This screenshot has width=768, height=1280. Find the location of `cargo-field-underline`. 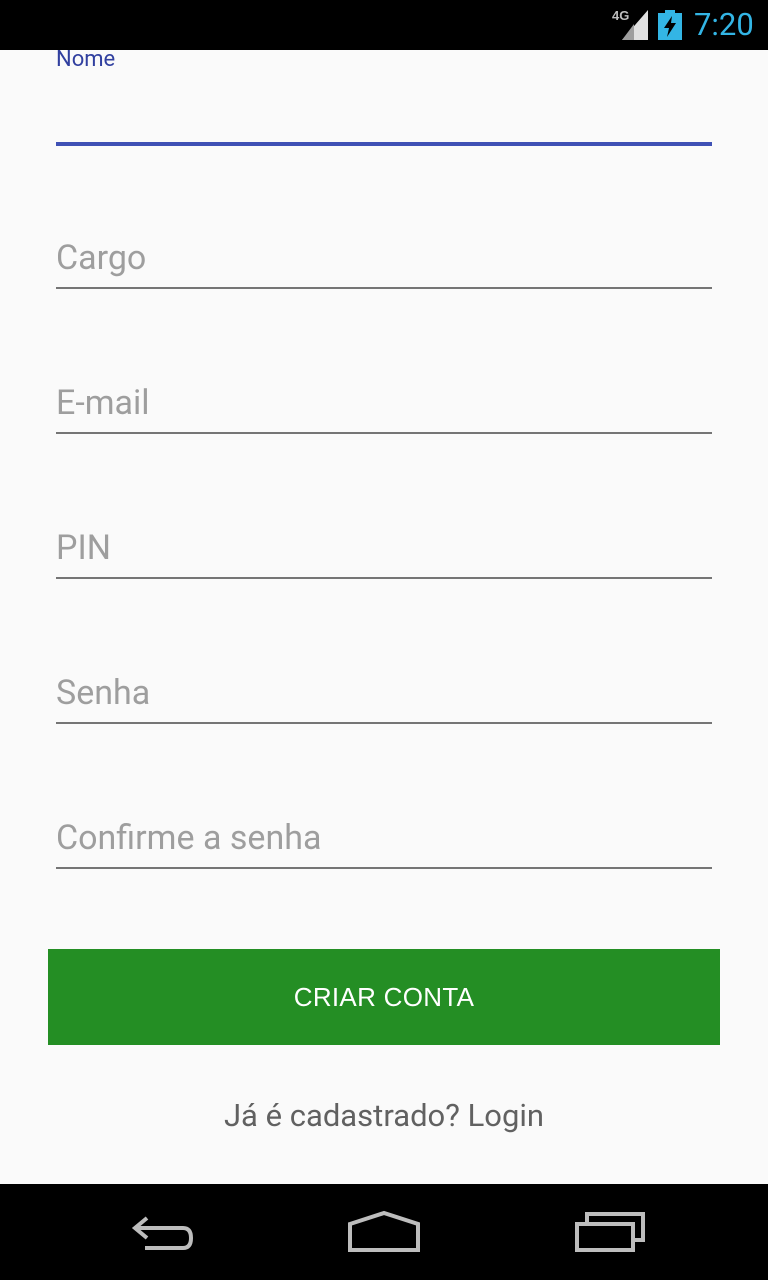

cargo-field-underline is located at coordinates (384, 288).